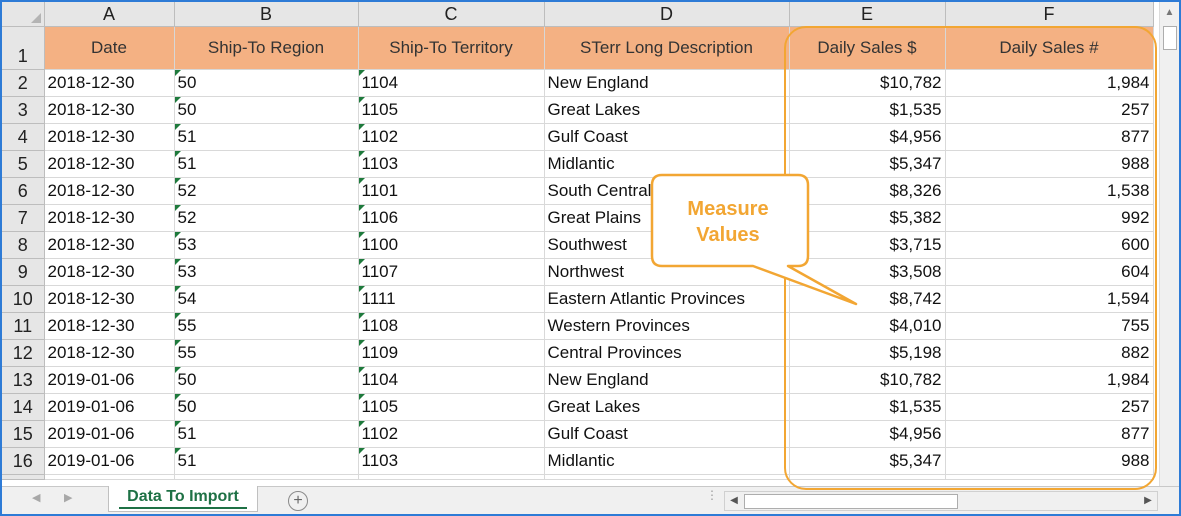  Describe the element at coordinates (1049, 353) in the screenshot. I see `daily-sales-count-cell: 882` at that location.